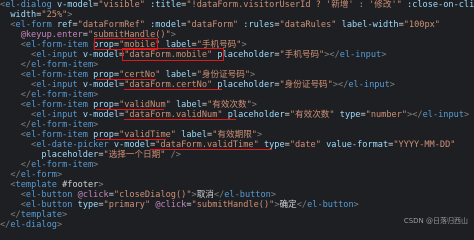  Describe the element at coordinates (211, 149) in the screenshot. I see `highlight-underline-vmodel-validtime` at that location.